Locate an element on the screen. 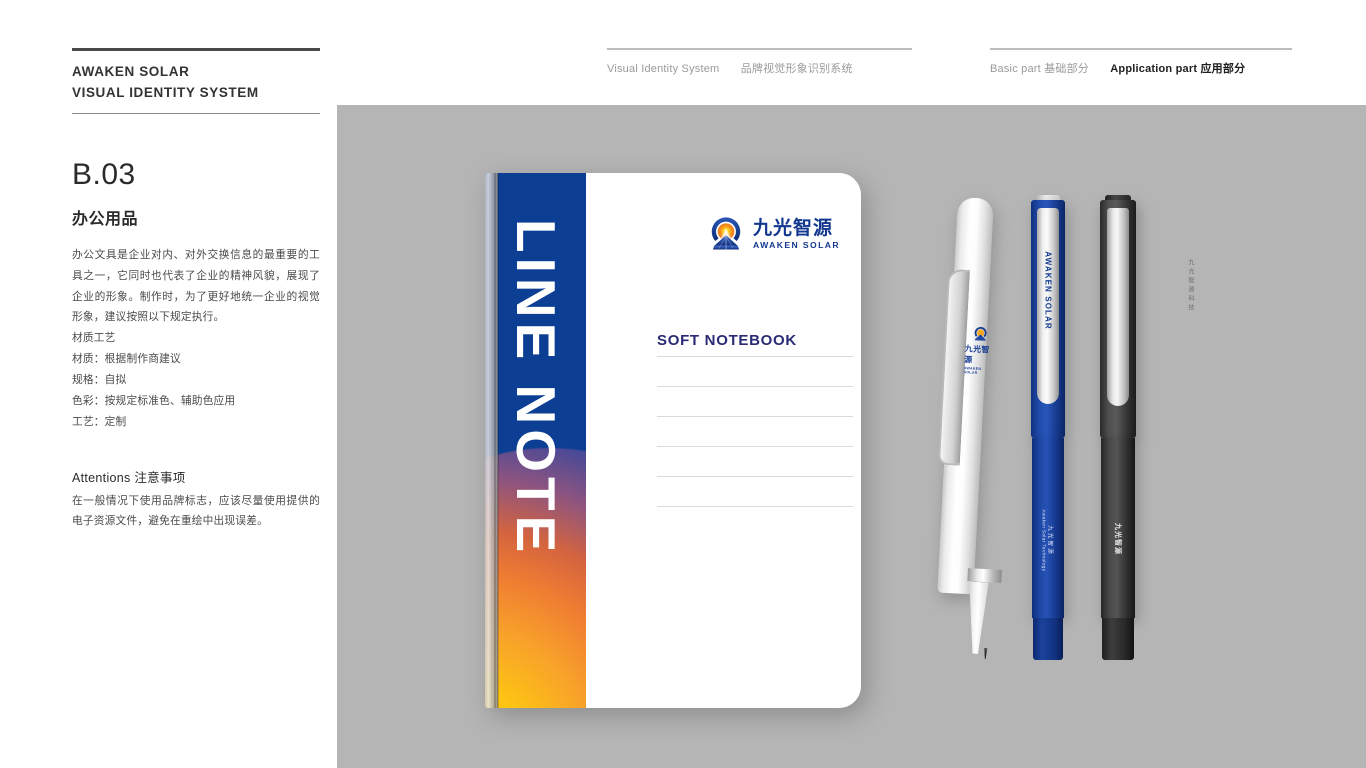 The height and width of the screenshot is (768, 1366). notebook-logo: 九光智源 AWAKEN SOLAR is located at coordinates (773, 234).